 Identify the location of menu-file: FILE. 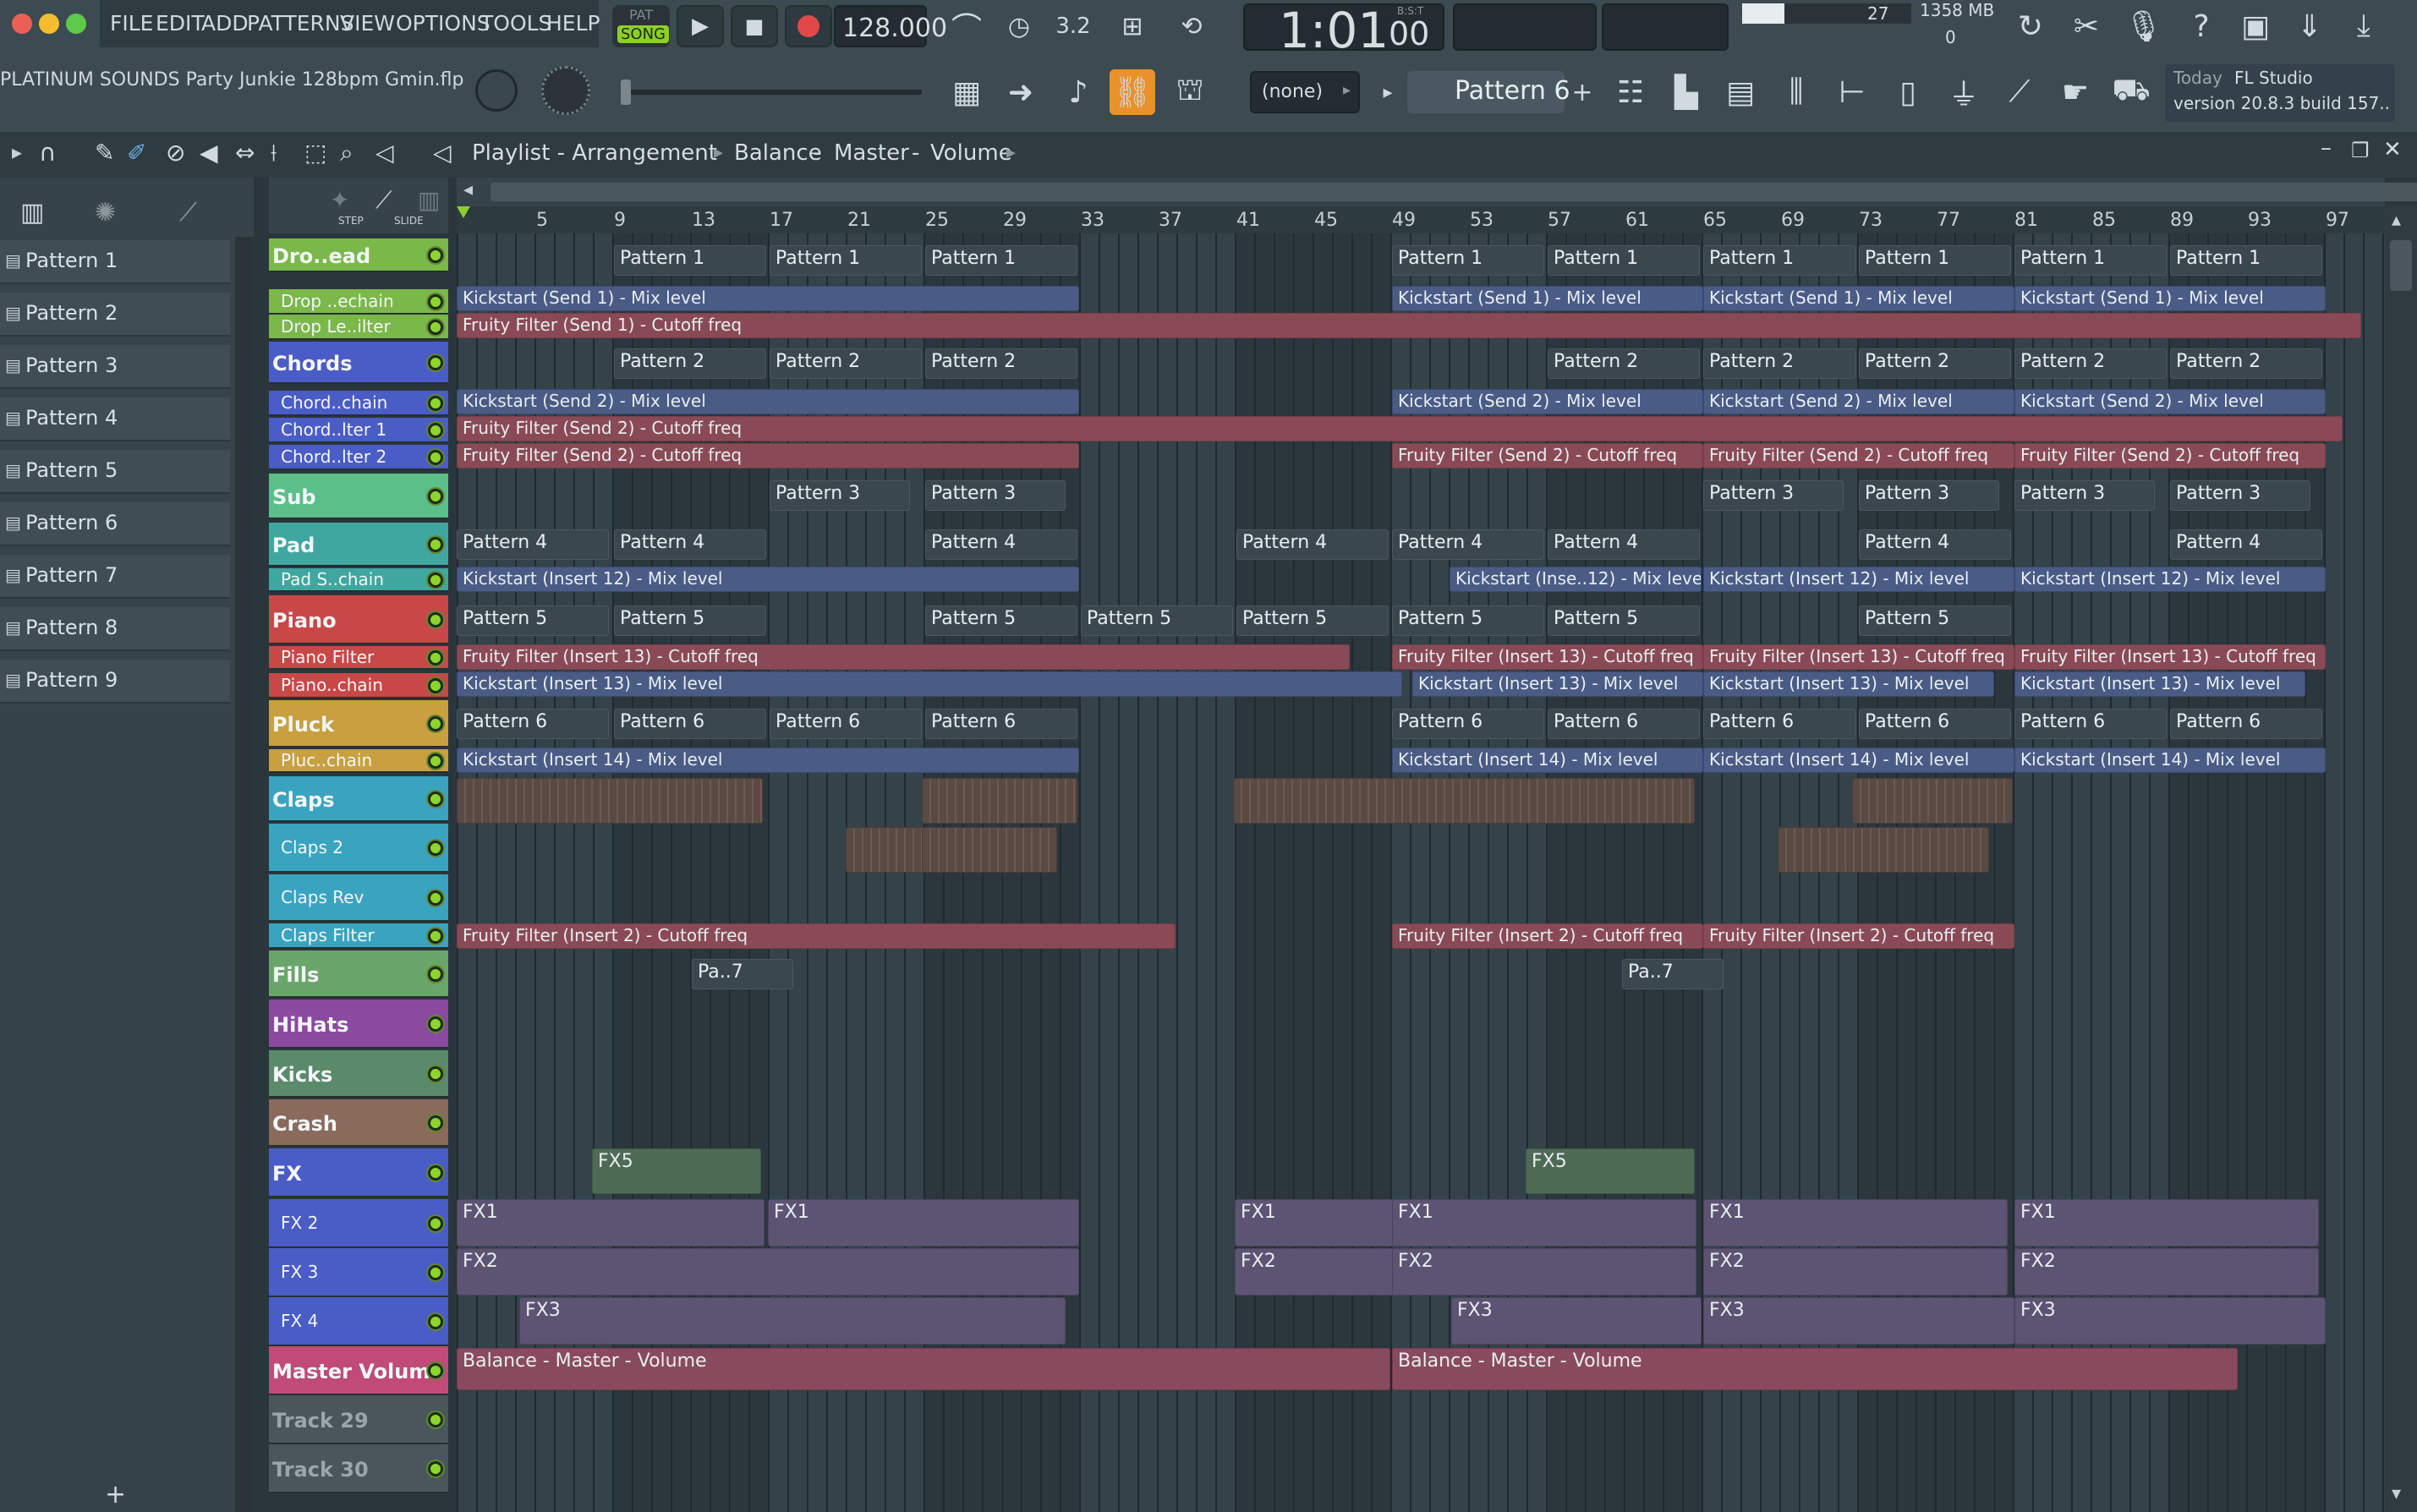
(131, 23).